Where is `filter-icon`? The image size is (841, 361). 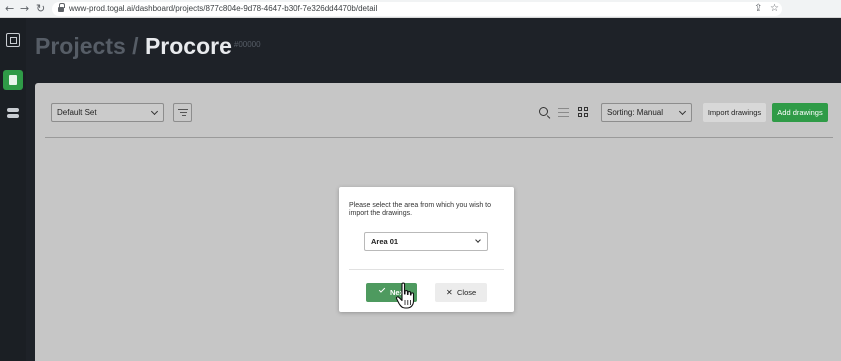 filter-icon is located at coordinates (183, 110).